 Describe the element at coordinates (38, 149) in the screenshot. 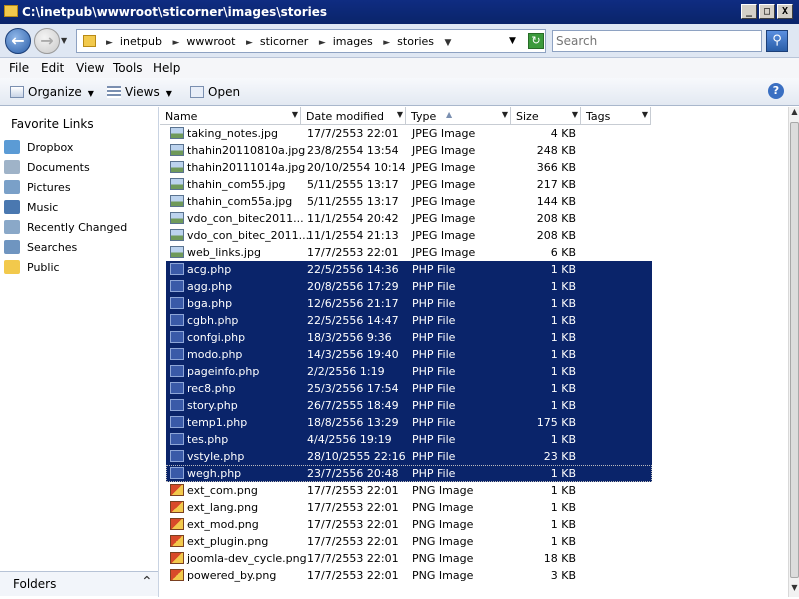

I see `nav-link-dropbox: Dropbox` at that location.